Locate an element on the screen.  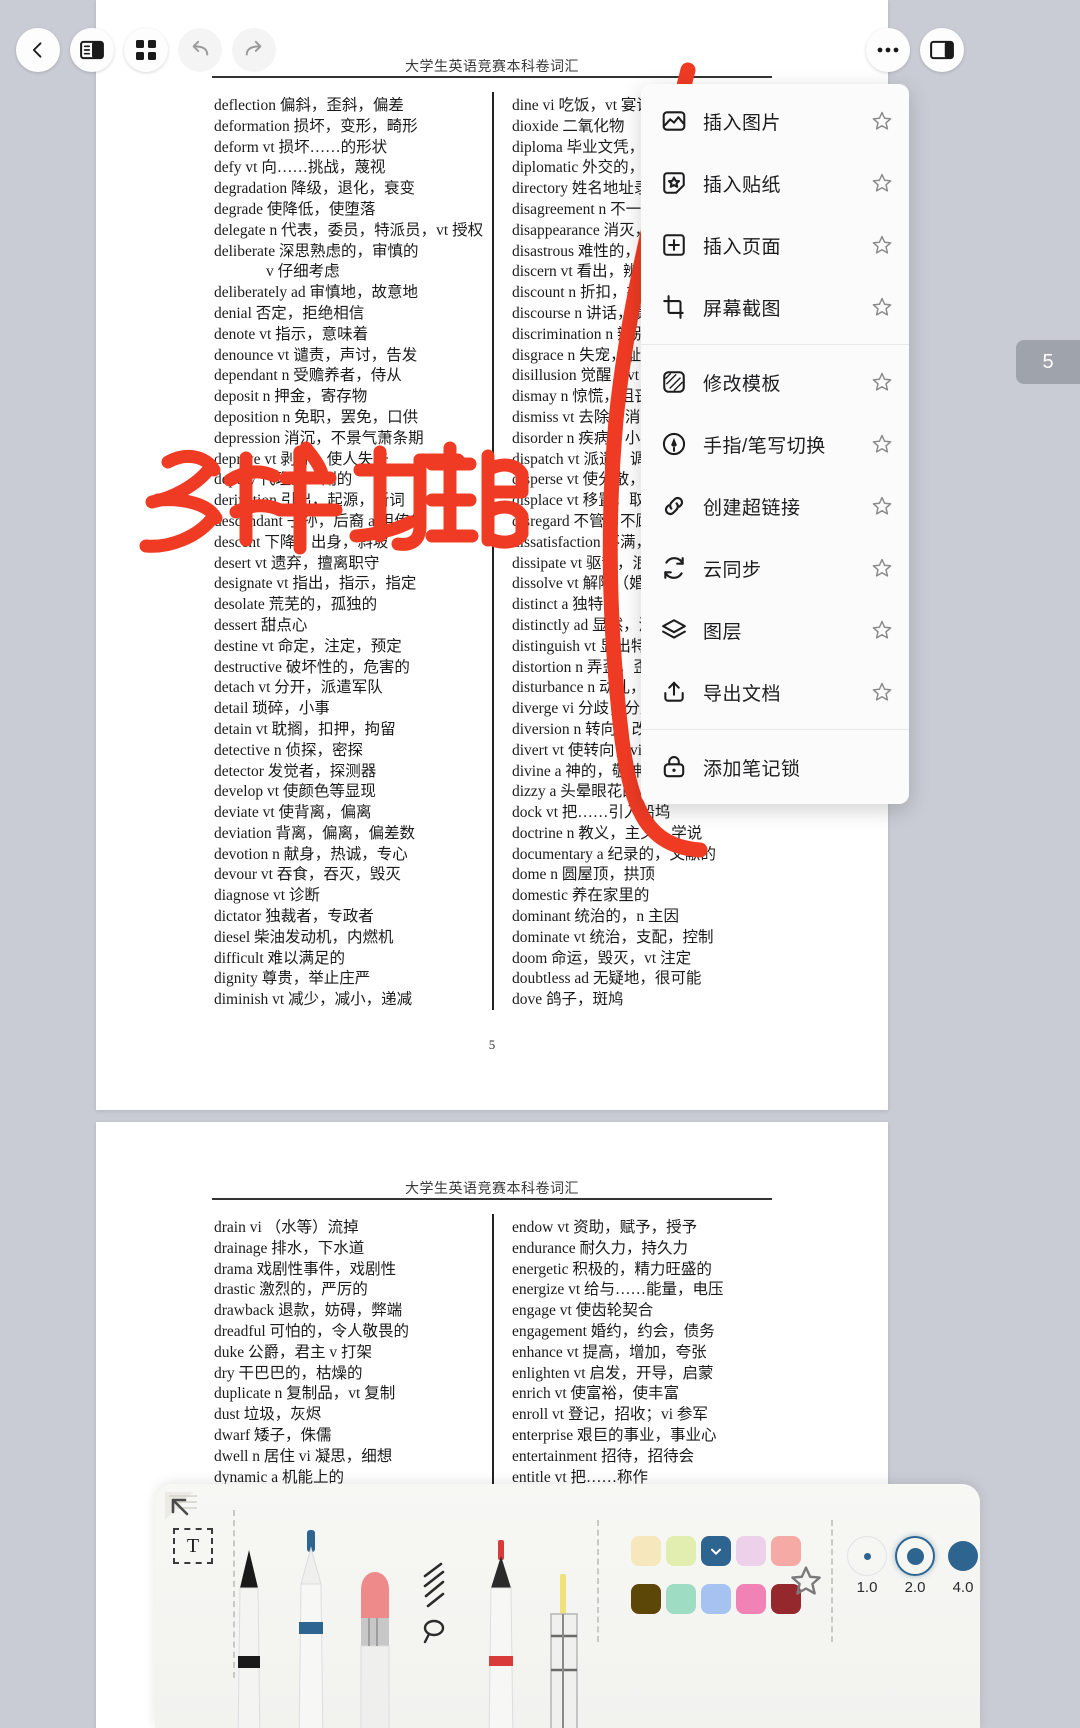
page-indicator-badge: 5 is located at coordinates (1048, 362).